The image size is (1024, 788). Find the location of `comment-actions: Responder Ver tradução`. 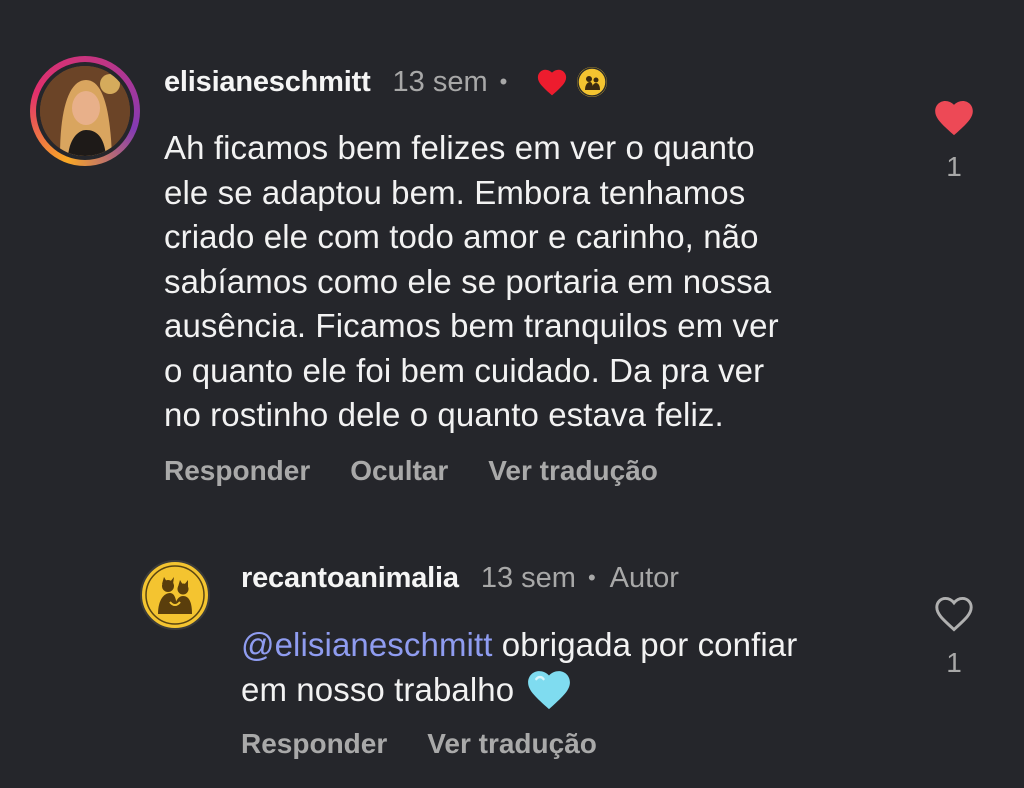

comment-actions: Responder Ver tradução is located at coordinates (419, 744).